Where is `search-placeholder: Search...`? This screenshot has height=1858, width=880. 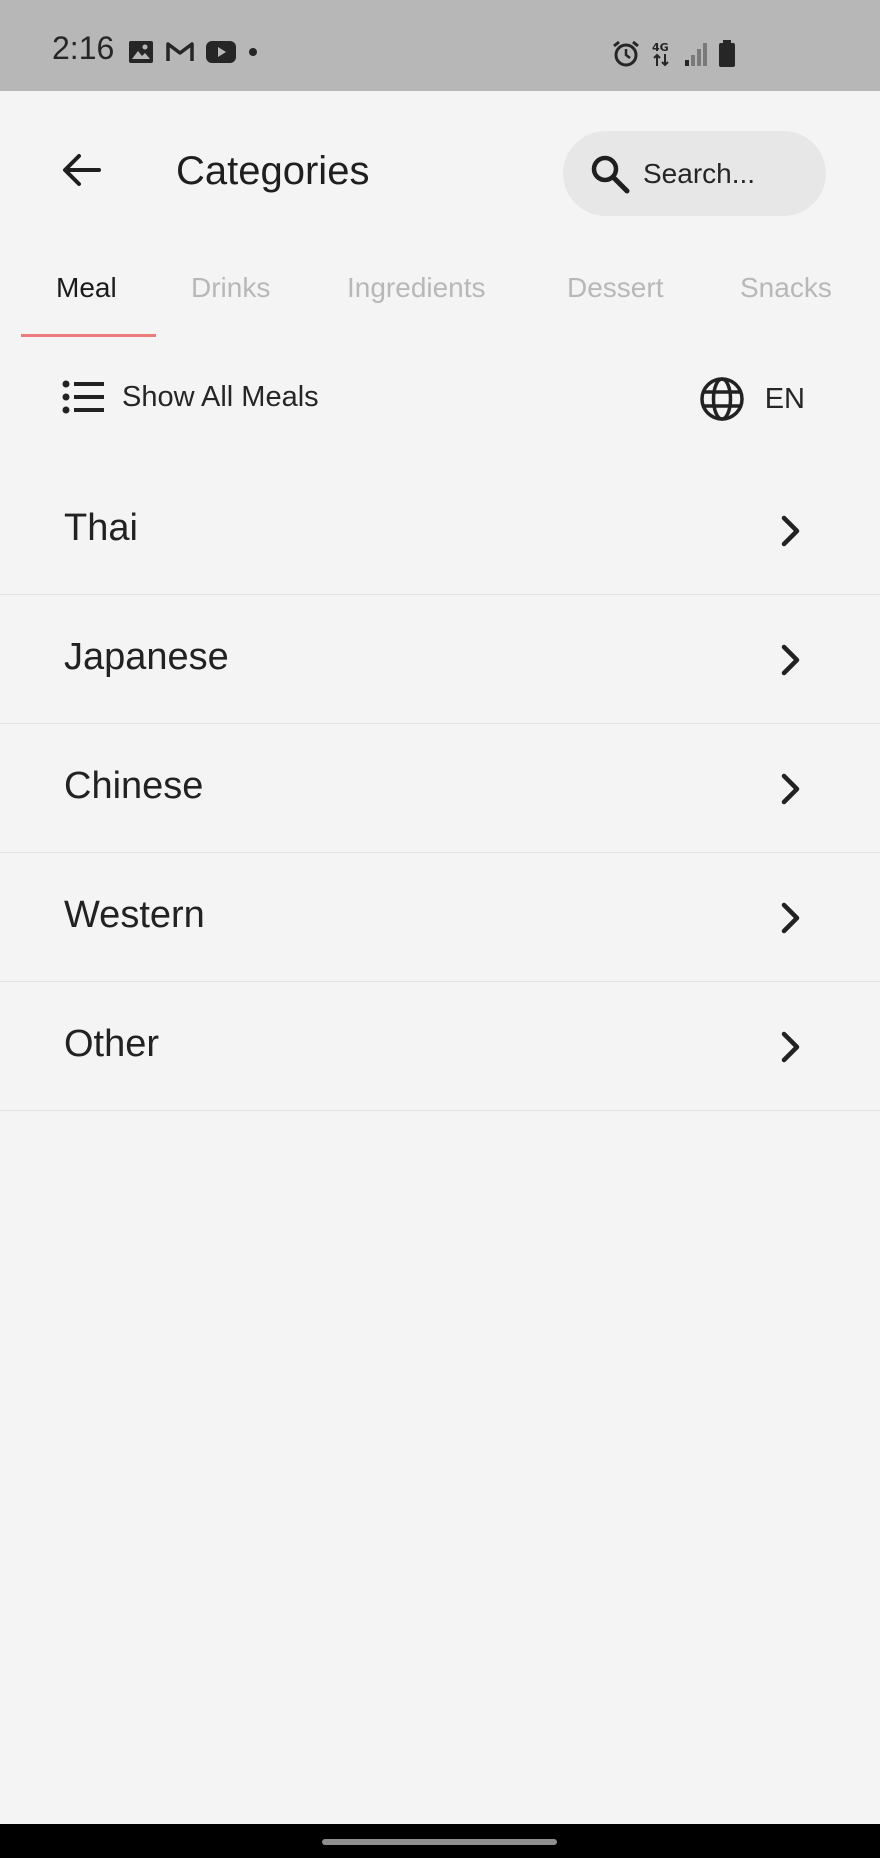 search-placeholder: Search... is located at coordinates (699, 173).